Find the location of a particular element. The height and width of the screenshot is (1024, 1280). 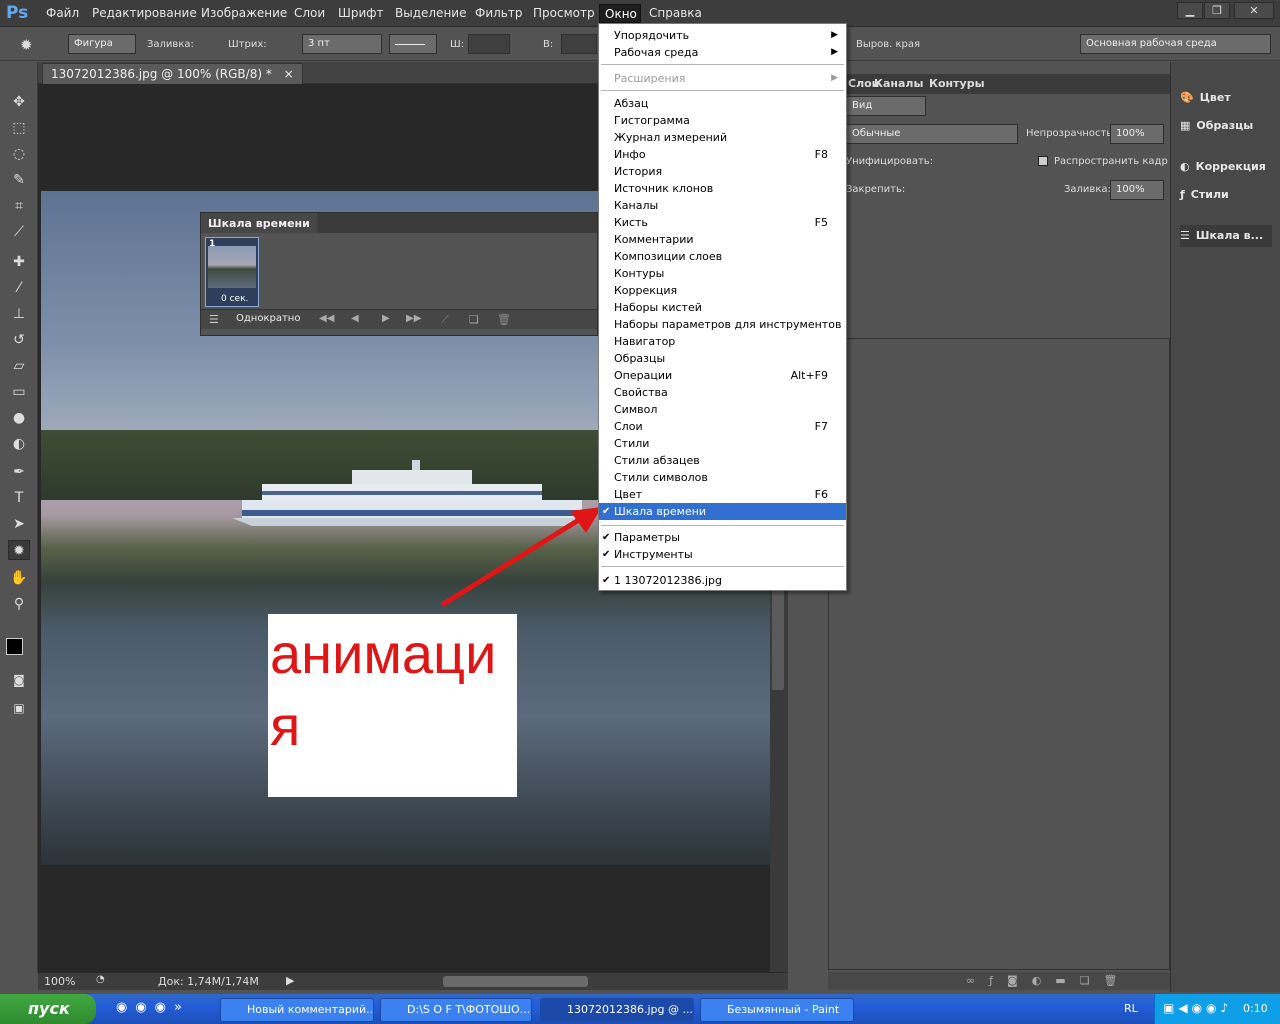

new-frame-icon: ❏ is located at coordinates (474, 319).